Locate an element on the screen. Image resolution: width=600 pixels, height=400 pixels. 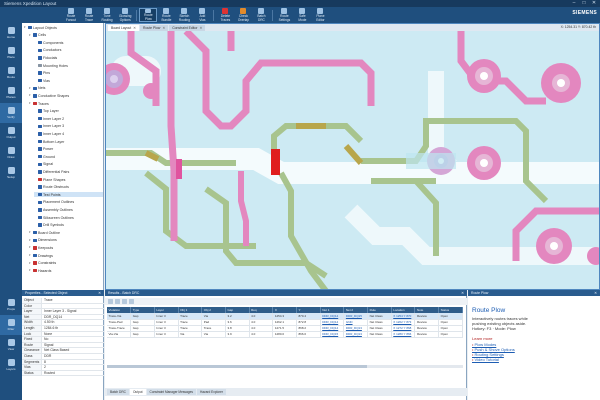
property-value: DDR is located at coordinates (73, 356).